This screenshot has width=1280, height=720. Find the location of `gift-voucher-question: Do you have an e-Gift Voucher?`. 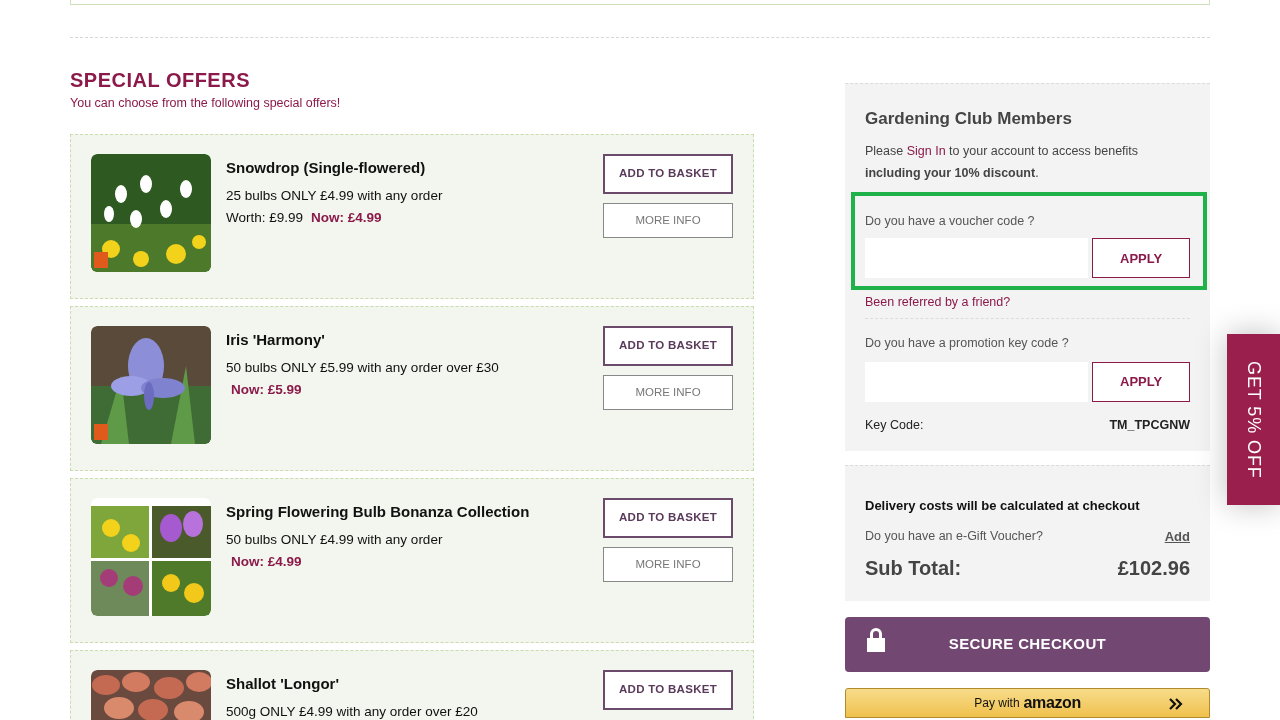

gift-voucher-question: Do you have an e-Gift Voucher? is located at coordinates (954, 536).